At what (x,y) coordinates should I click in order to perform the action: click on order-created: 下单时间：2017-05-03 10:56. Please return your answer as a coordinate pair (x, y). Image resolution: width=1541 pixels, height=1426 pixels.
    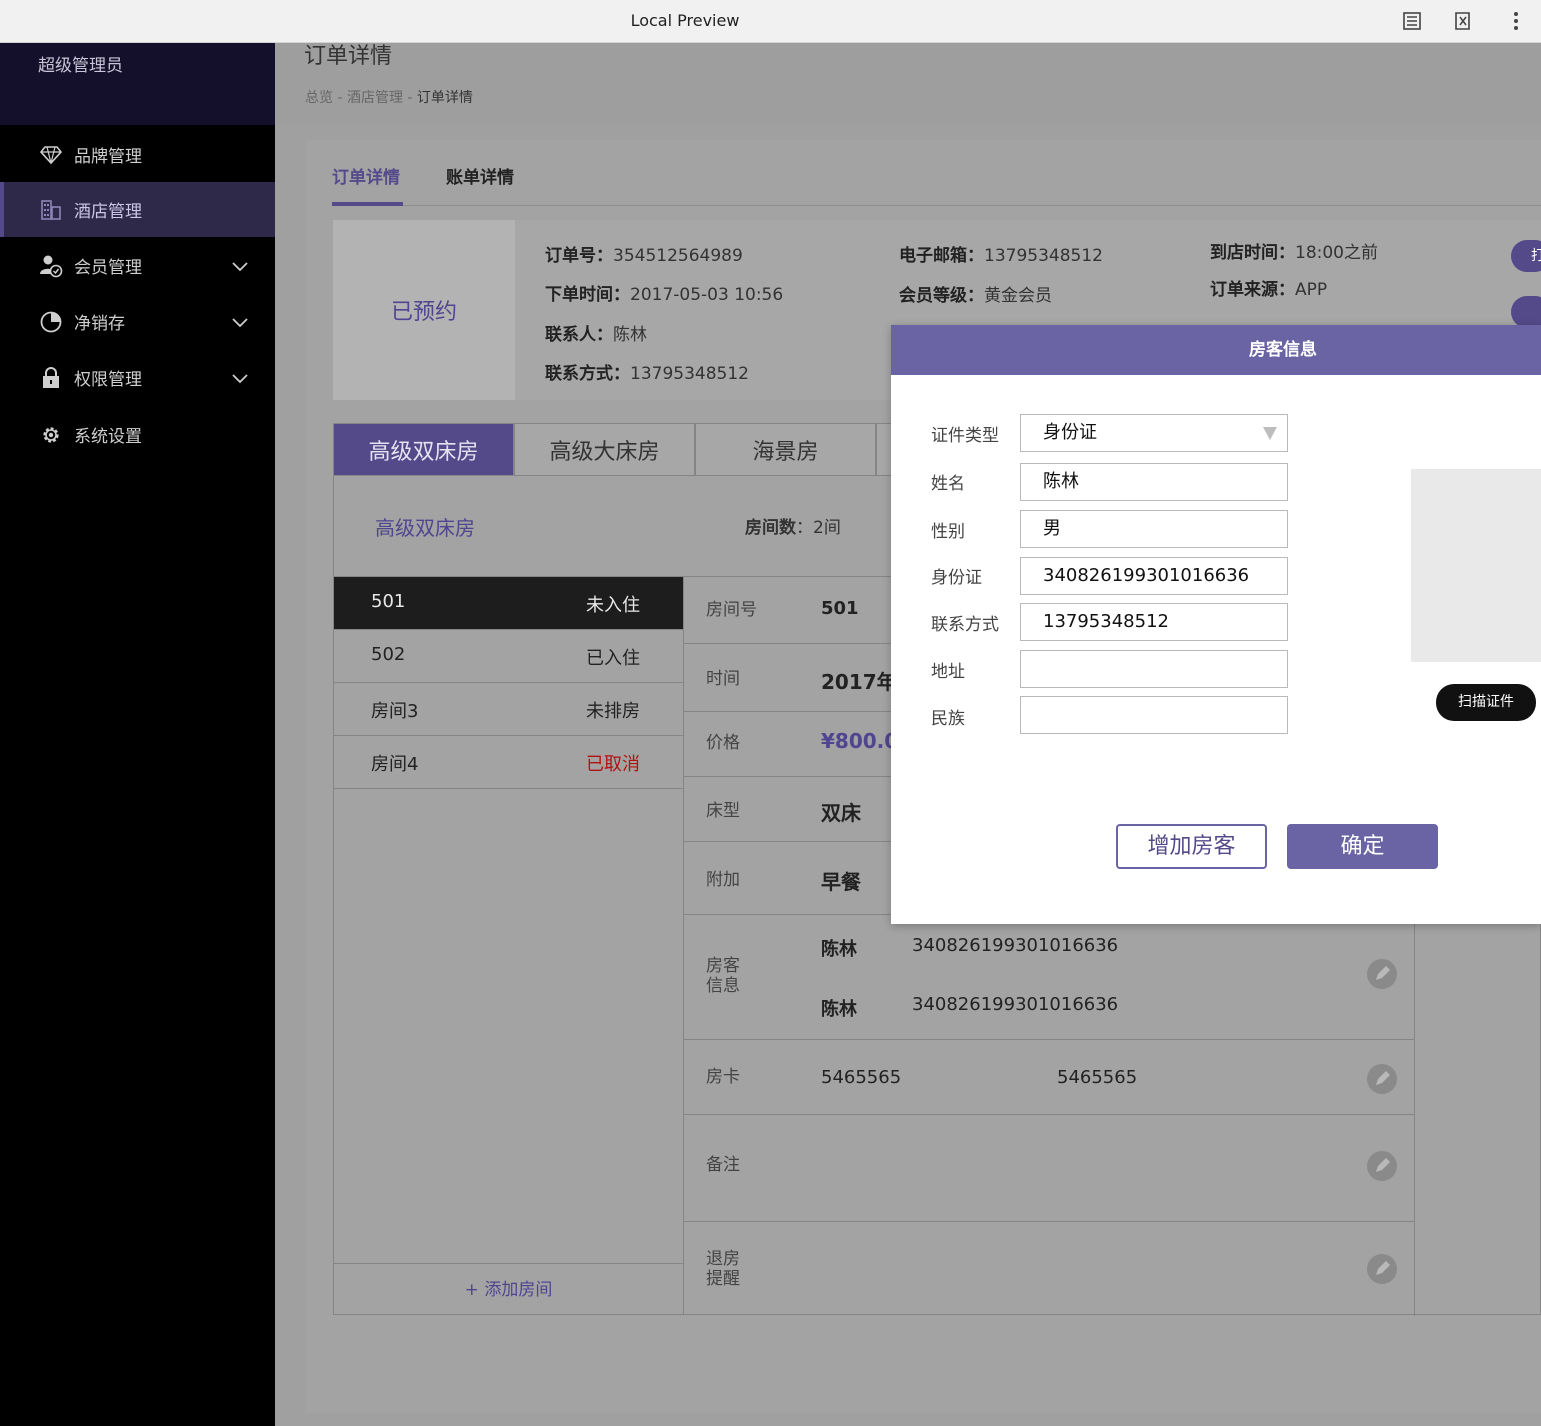
    Looking at the image, I should click on (664, 295).